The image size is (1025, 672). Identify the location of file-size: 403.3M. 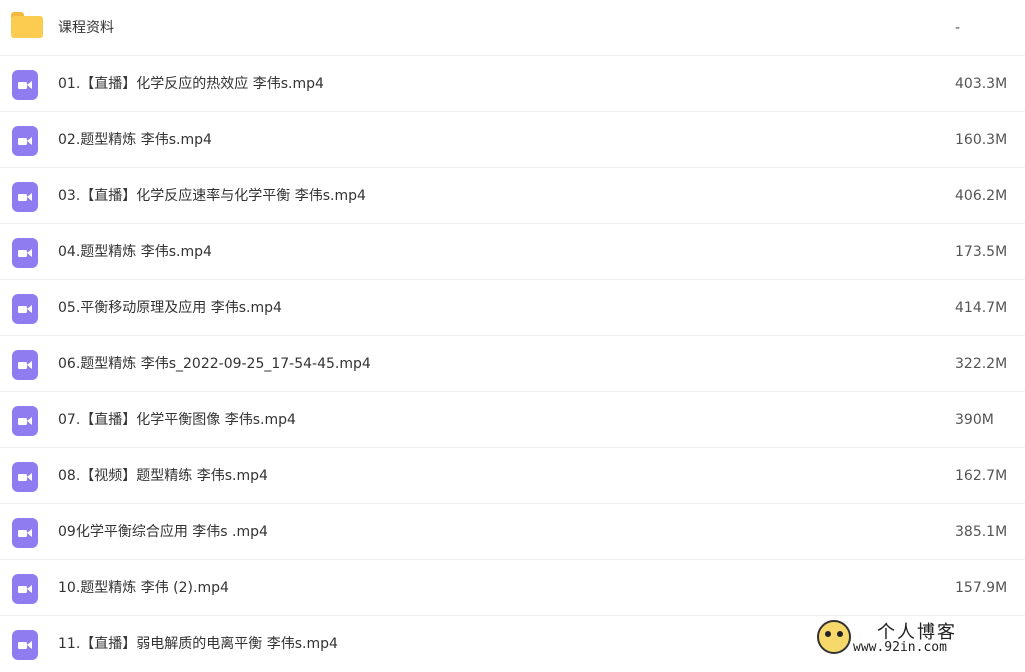
(981, 84).